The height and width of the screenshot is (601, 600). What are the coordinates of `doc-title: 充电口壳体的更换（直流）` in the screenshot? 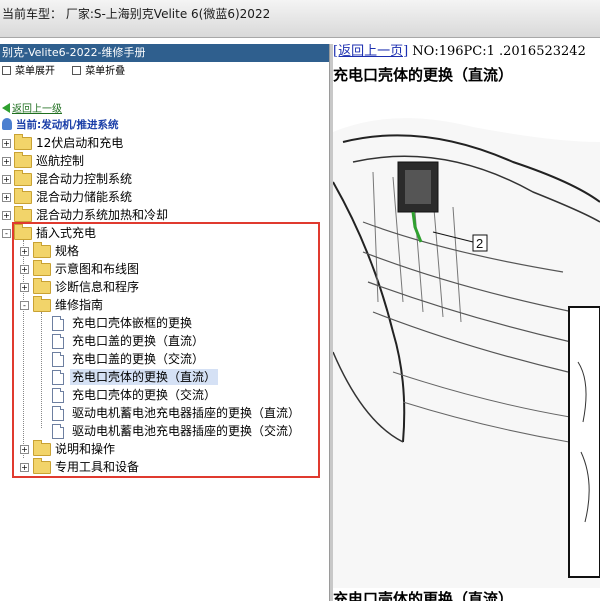 It's located at (423, 75).